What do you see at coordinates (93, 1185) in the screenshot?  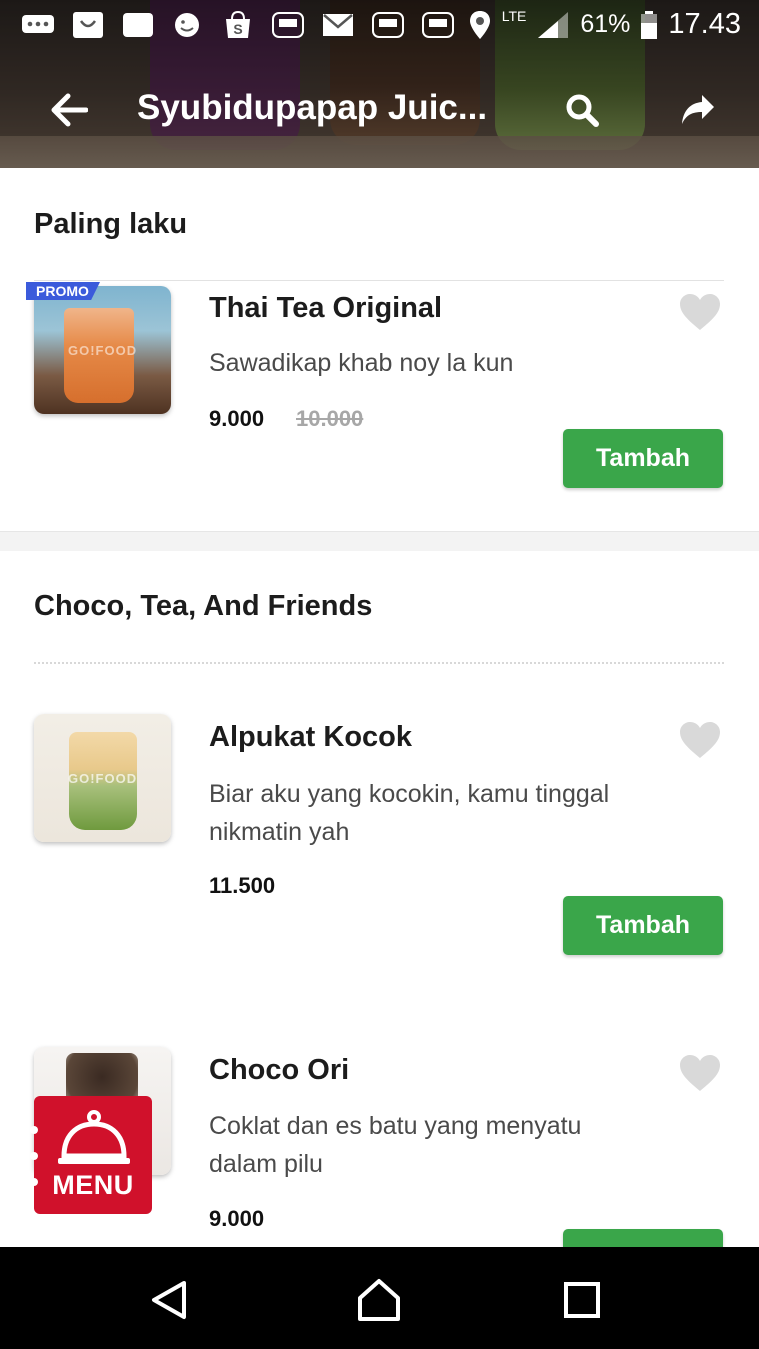 I see `menu-label: MENU` at bounding box center [93, 1185].